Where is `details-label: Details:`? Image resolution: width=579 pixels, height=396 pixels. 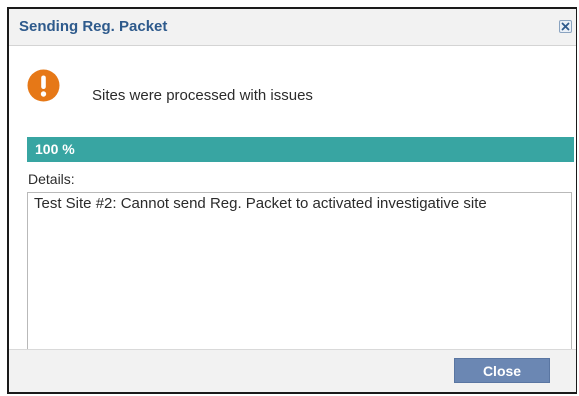 details-label: Details: is located at coordinates (51, 179).